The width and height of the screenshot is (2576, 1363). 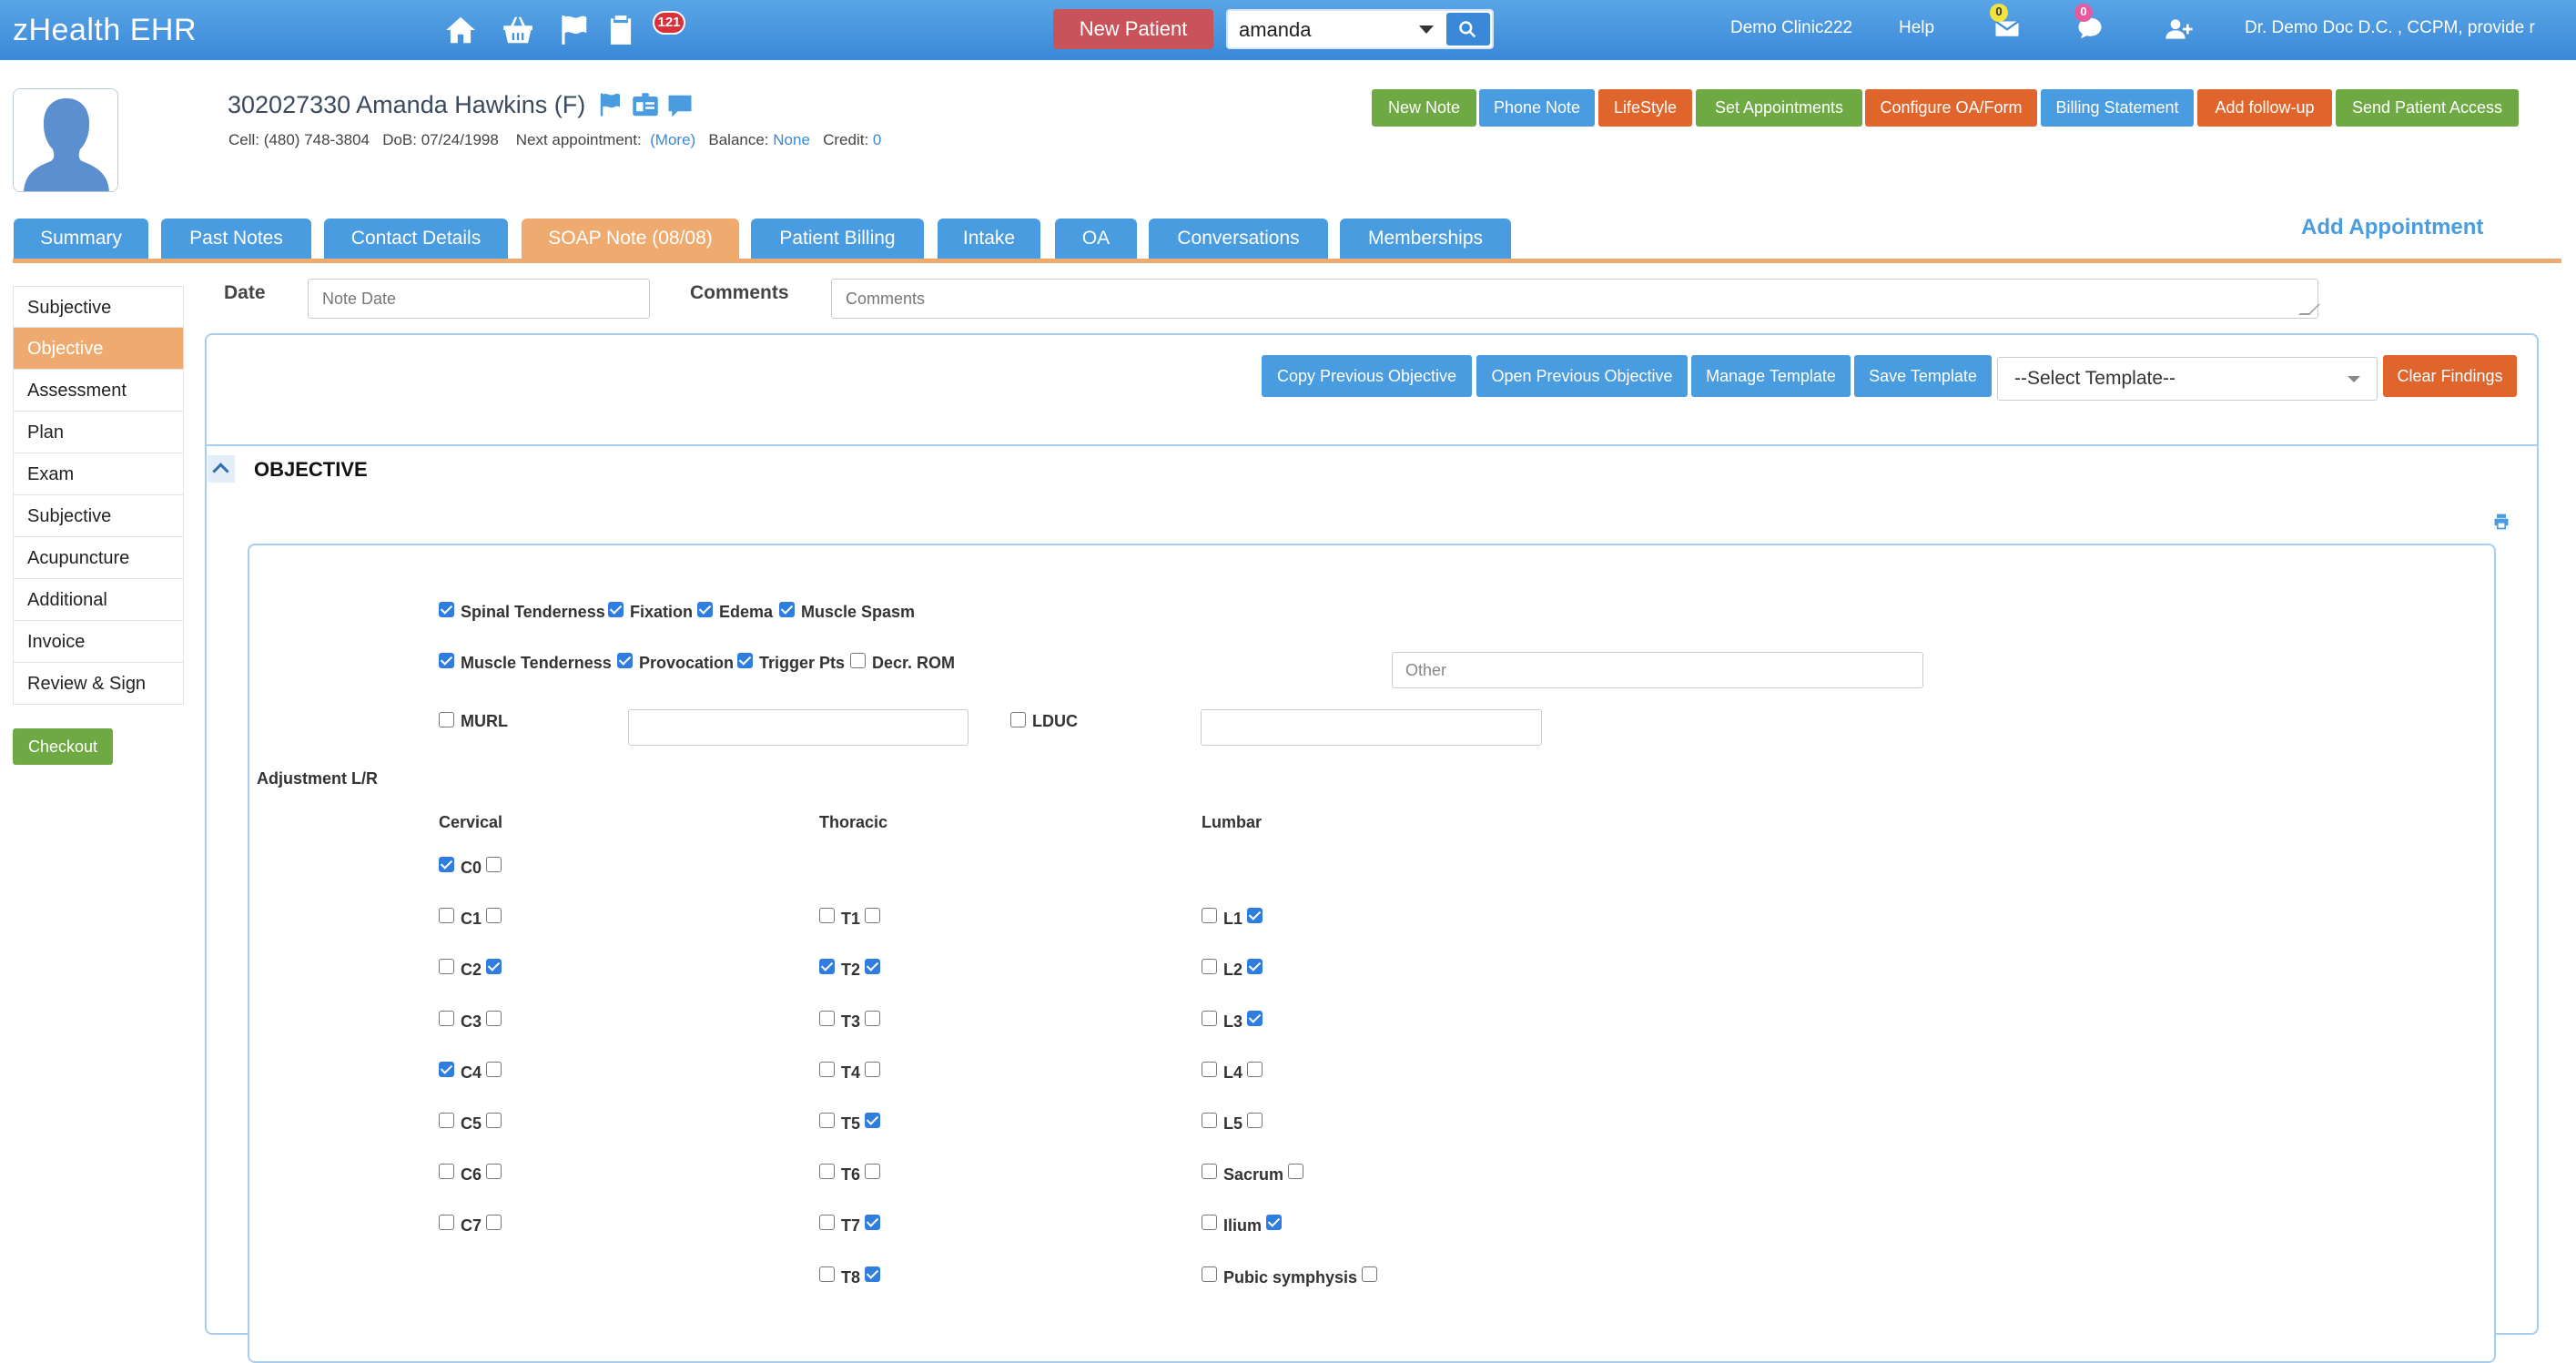 What do you see at coordinates (1791, 28) in the screenshot?
I see `clinic-name: Demo Clinic222` at bounding box center [1791, 28].